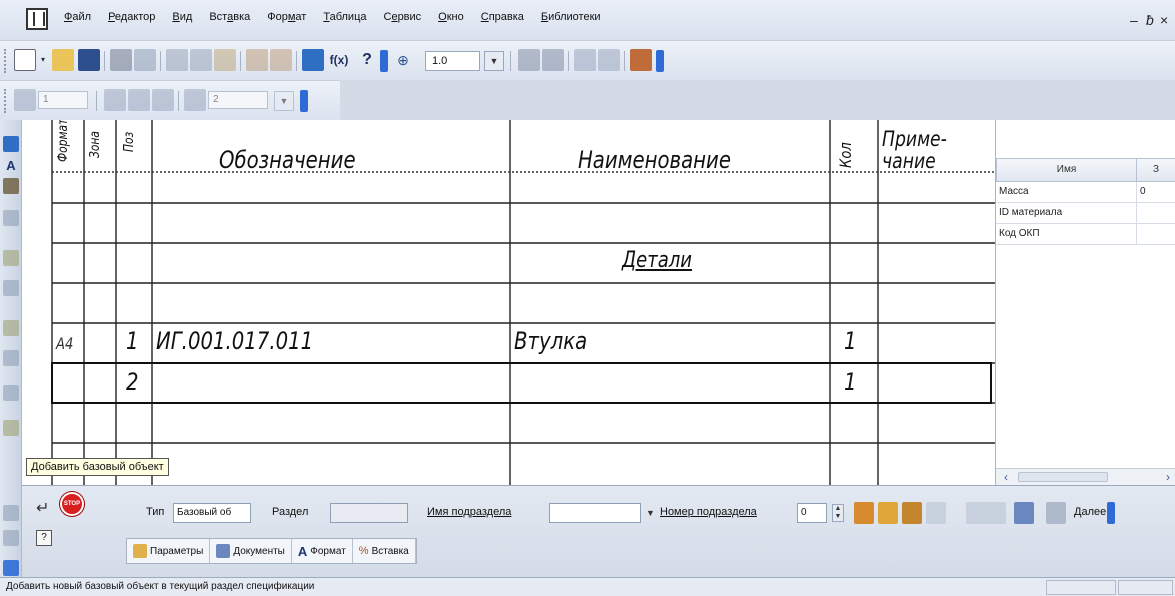 This screenshot has width=1175, height=596. I want to click on text-mode-icon: A, so click(11, 166).